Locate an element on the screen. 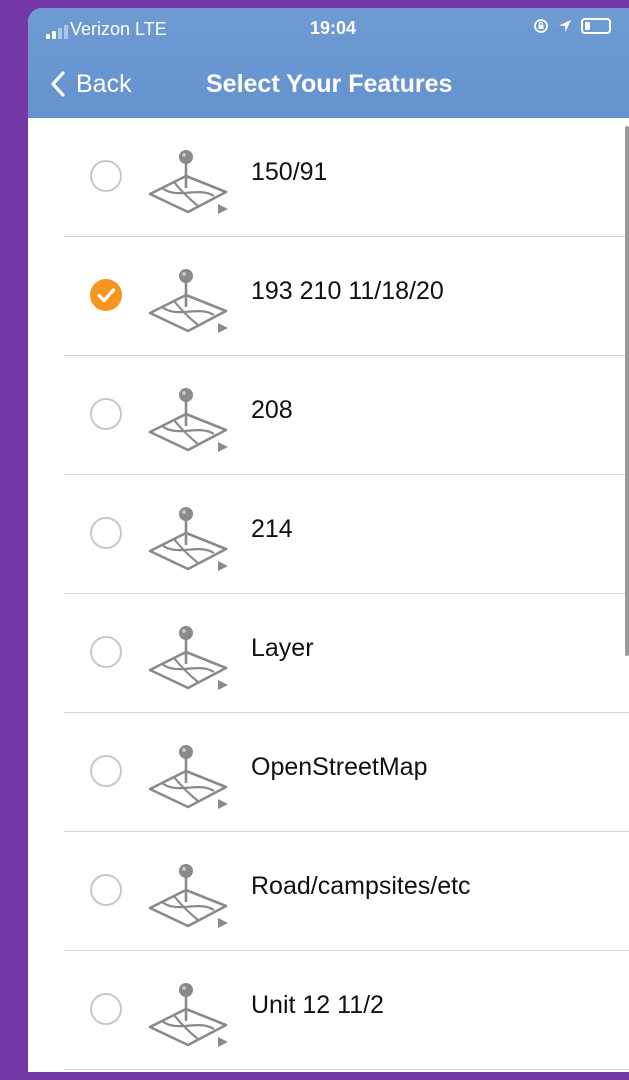 This screenshot has width=629, height=1080. feature-row: Unit 12 11/2 is located at coordinates (328, 1010).